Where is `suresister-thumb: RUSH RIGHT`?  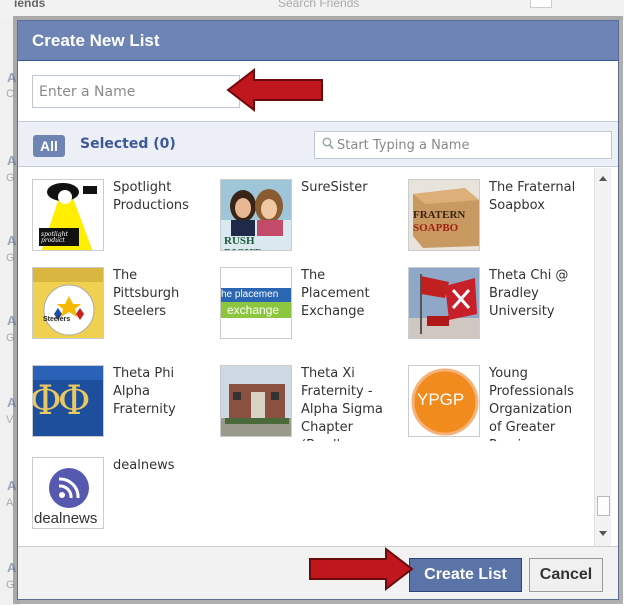 suresister-thumb: RUSH RIGHT is located at coordinates (256, 215).